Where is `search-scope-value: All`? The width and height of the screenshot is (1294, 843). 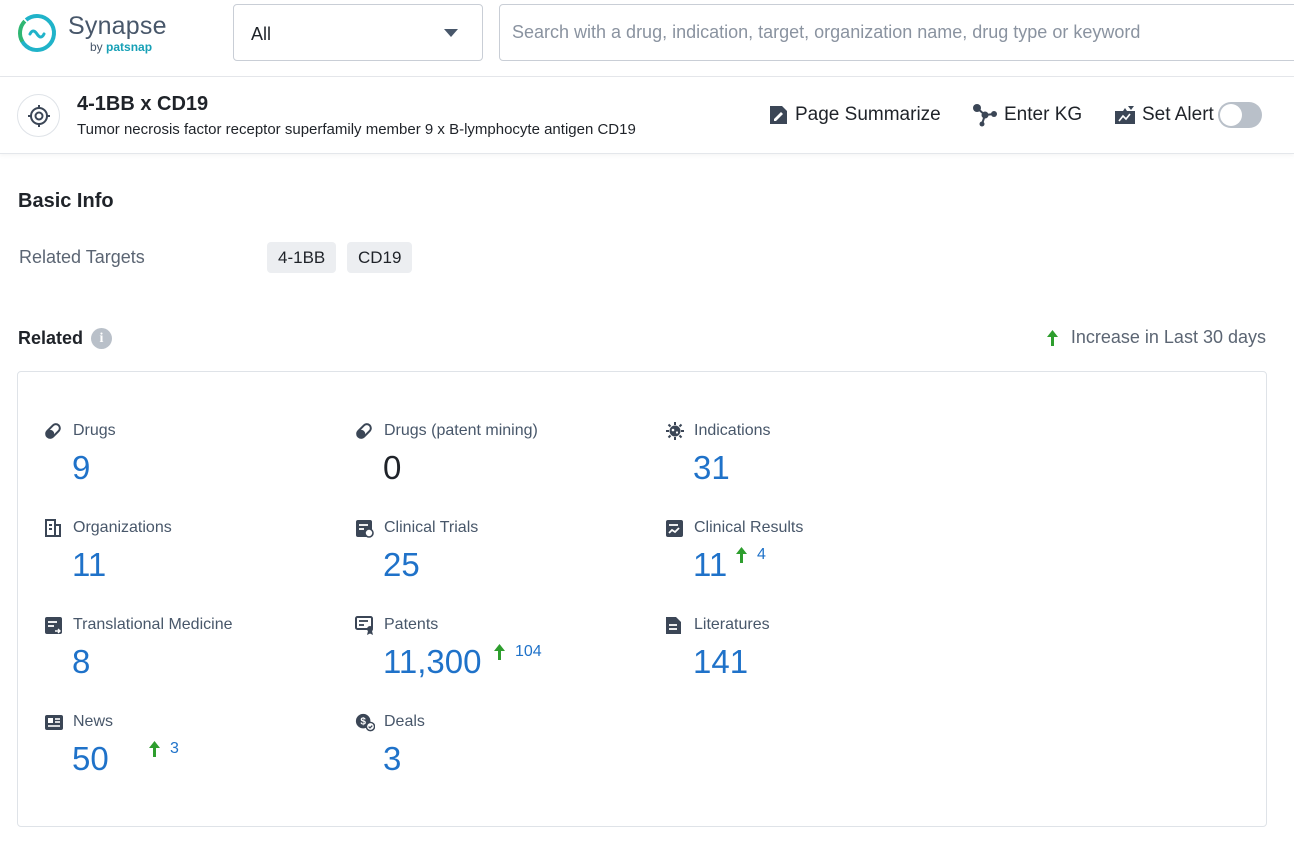 search-scope-value: All is located at coordinates (261, 34).